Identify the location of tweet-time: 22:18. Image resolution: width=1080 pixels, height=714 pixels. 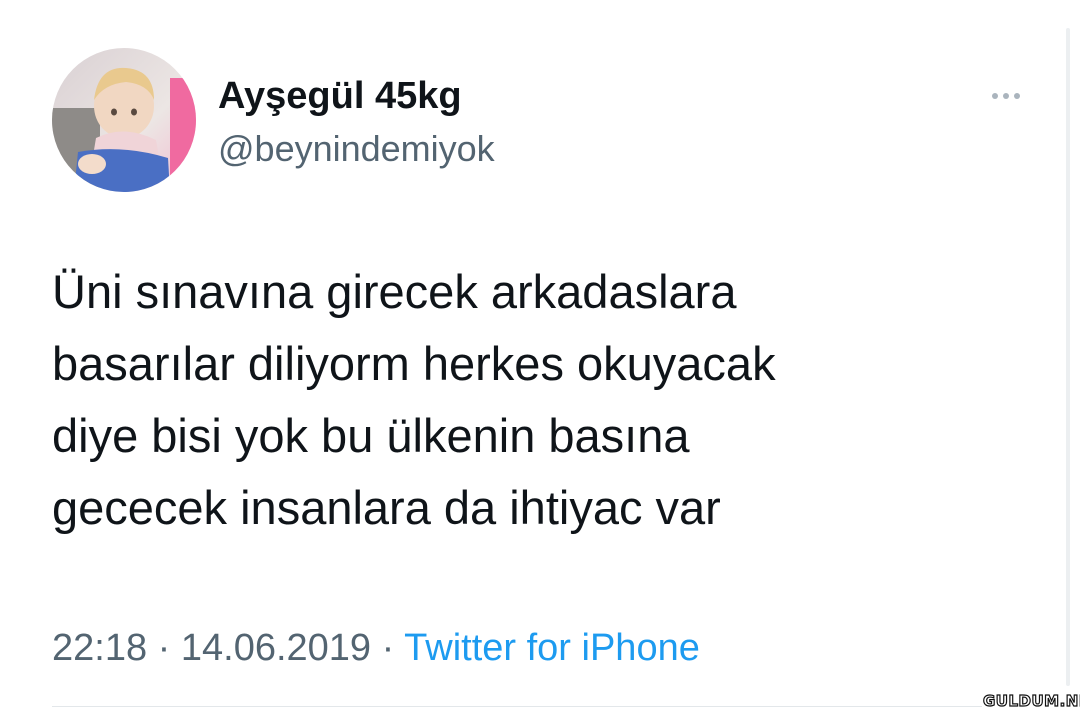
(99, 648).